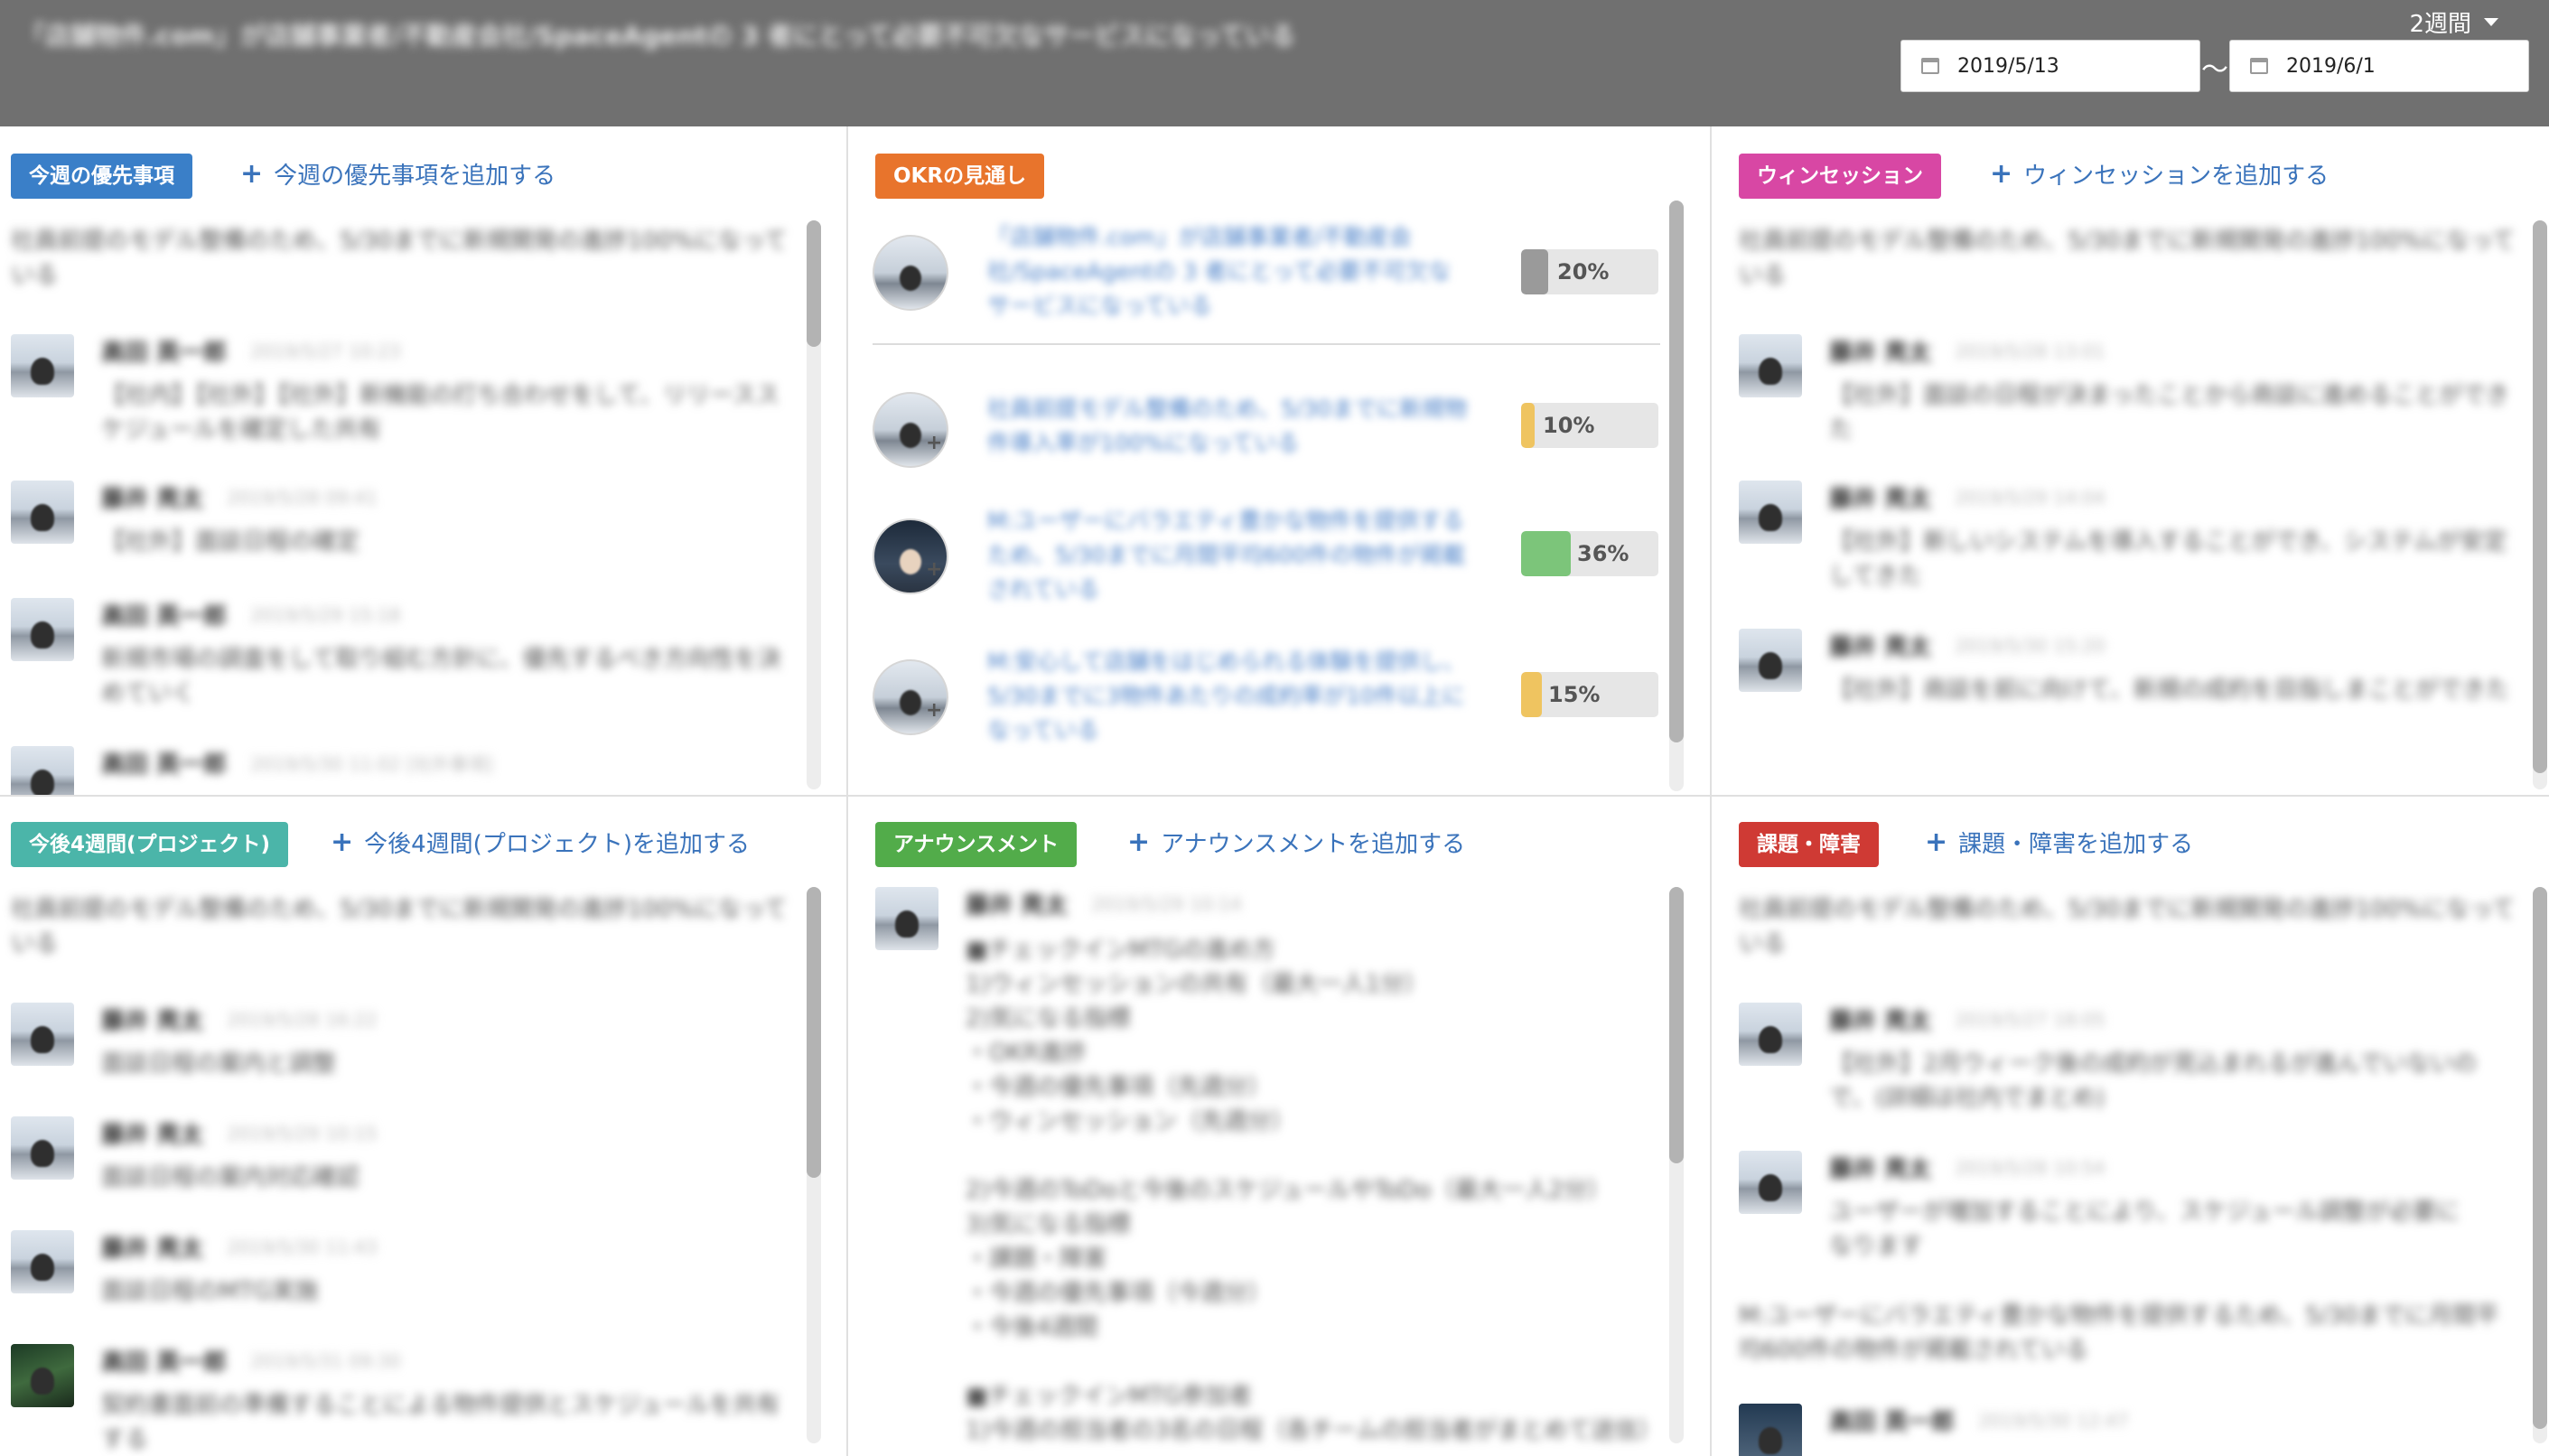  I want to click on item-time: 2019/5/29 10:15, so click(302, 1133).